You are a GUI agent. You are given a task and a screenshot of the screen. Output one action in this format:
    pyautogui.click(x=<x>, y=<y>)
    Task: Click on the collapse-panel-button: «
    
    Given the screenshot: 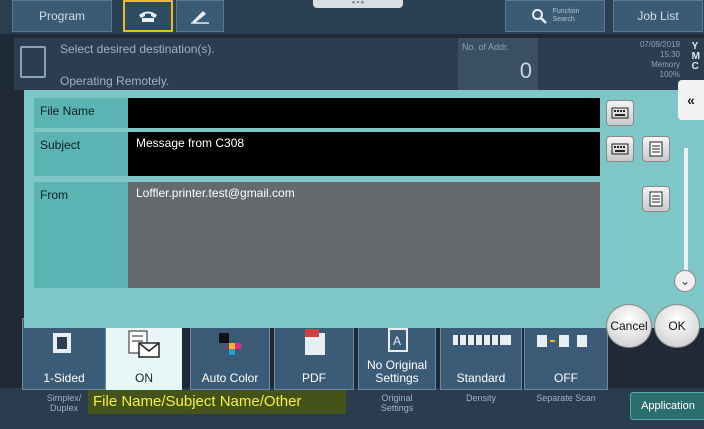 What is the action you would take?
    pyautogui.click(x=691, y=100)
    